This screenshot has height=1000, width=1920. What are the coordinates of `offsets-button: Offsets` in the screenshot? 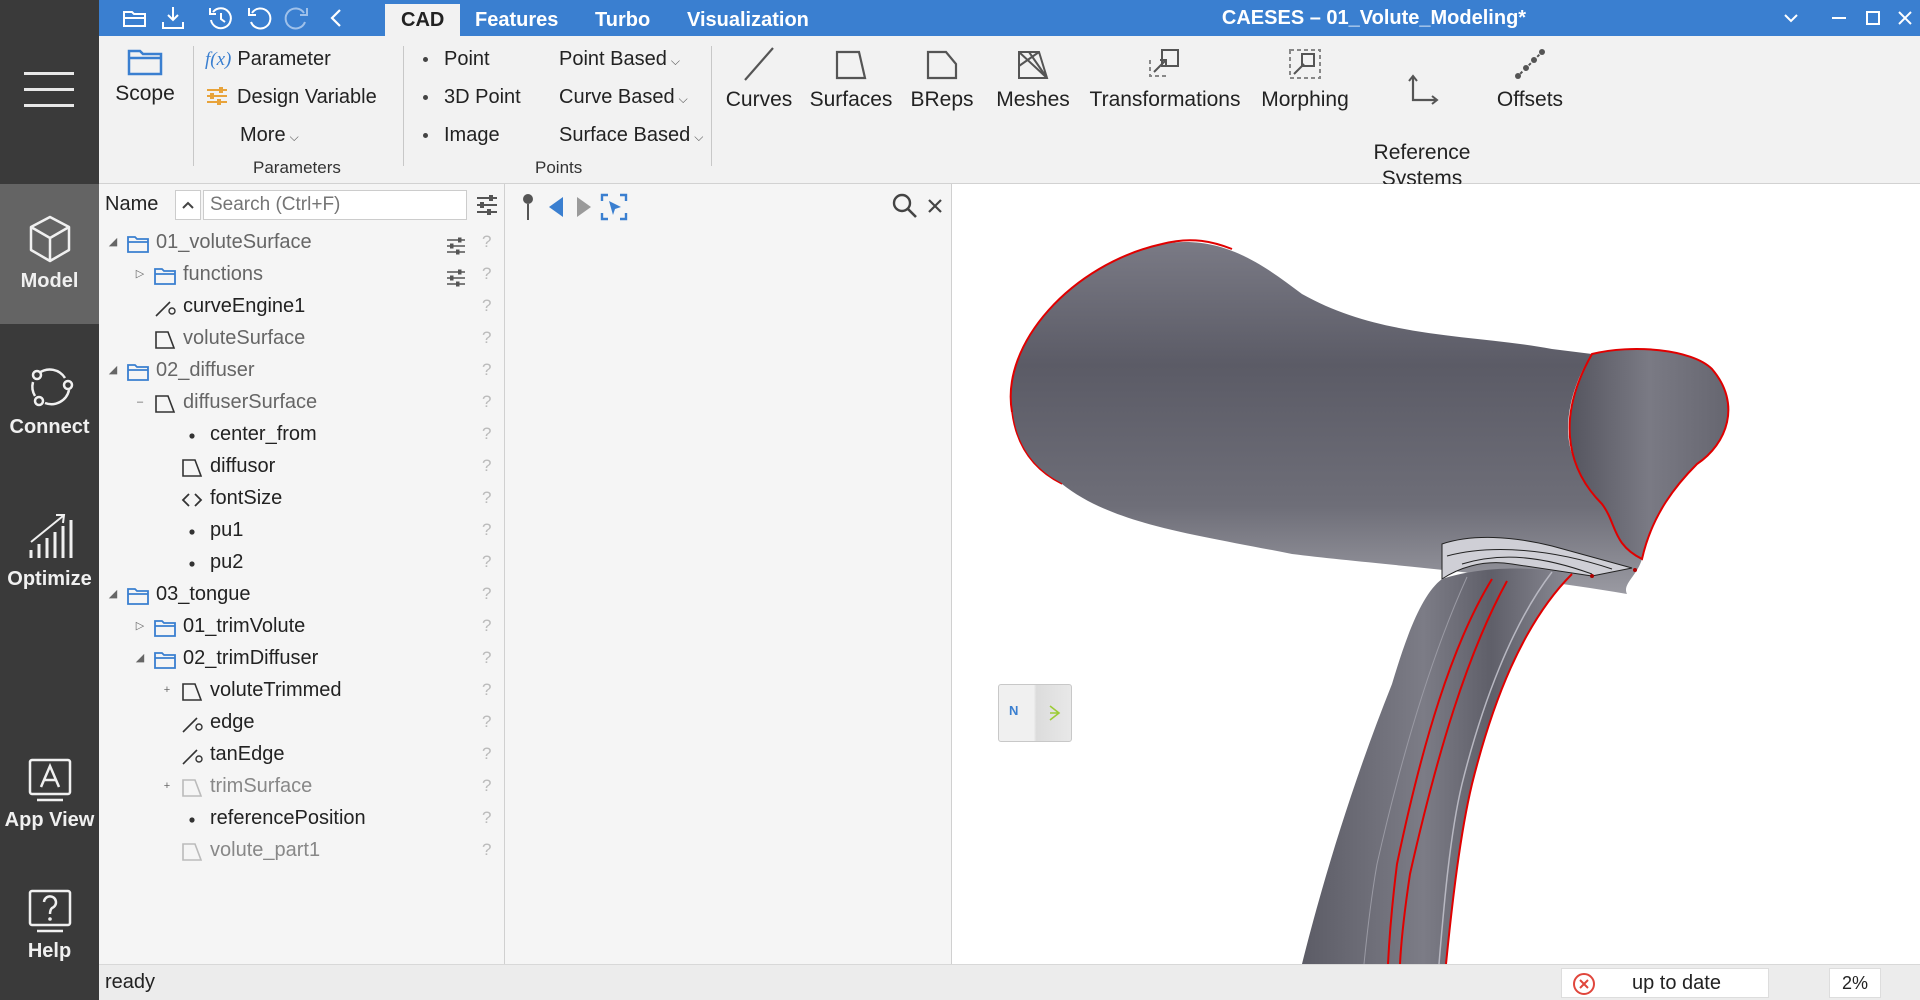 It's located at (1530, 79).